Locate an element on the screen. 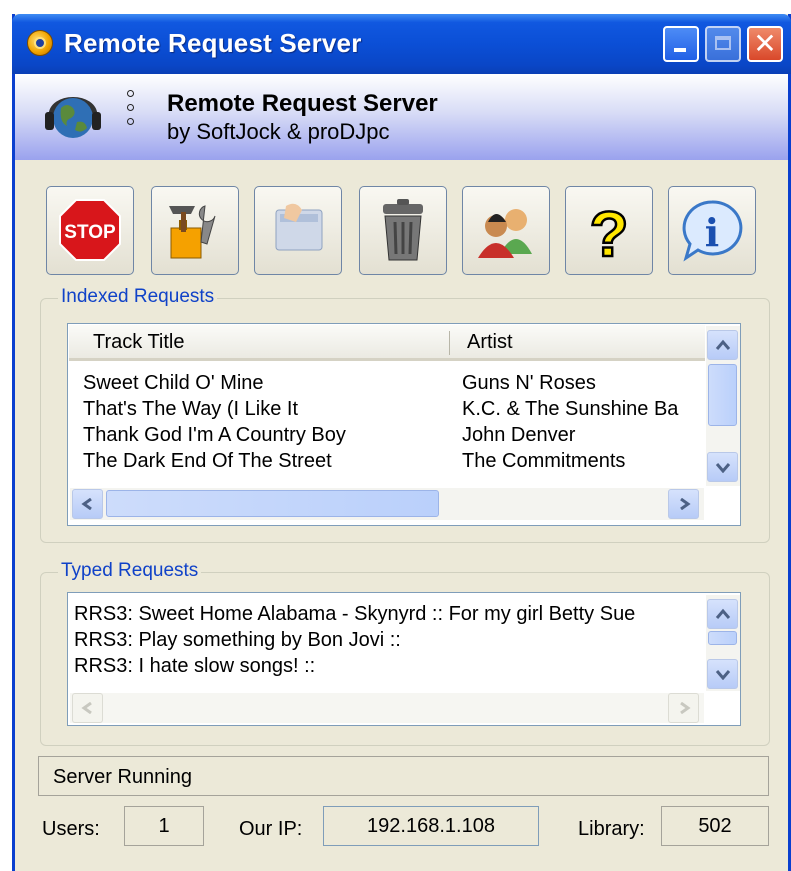  users-label: Users: is located at coordinates (71, 829).